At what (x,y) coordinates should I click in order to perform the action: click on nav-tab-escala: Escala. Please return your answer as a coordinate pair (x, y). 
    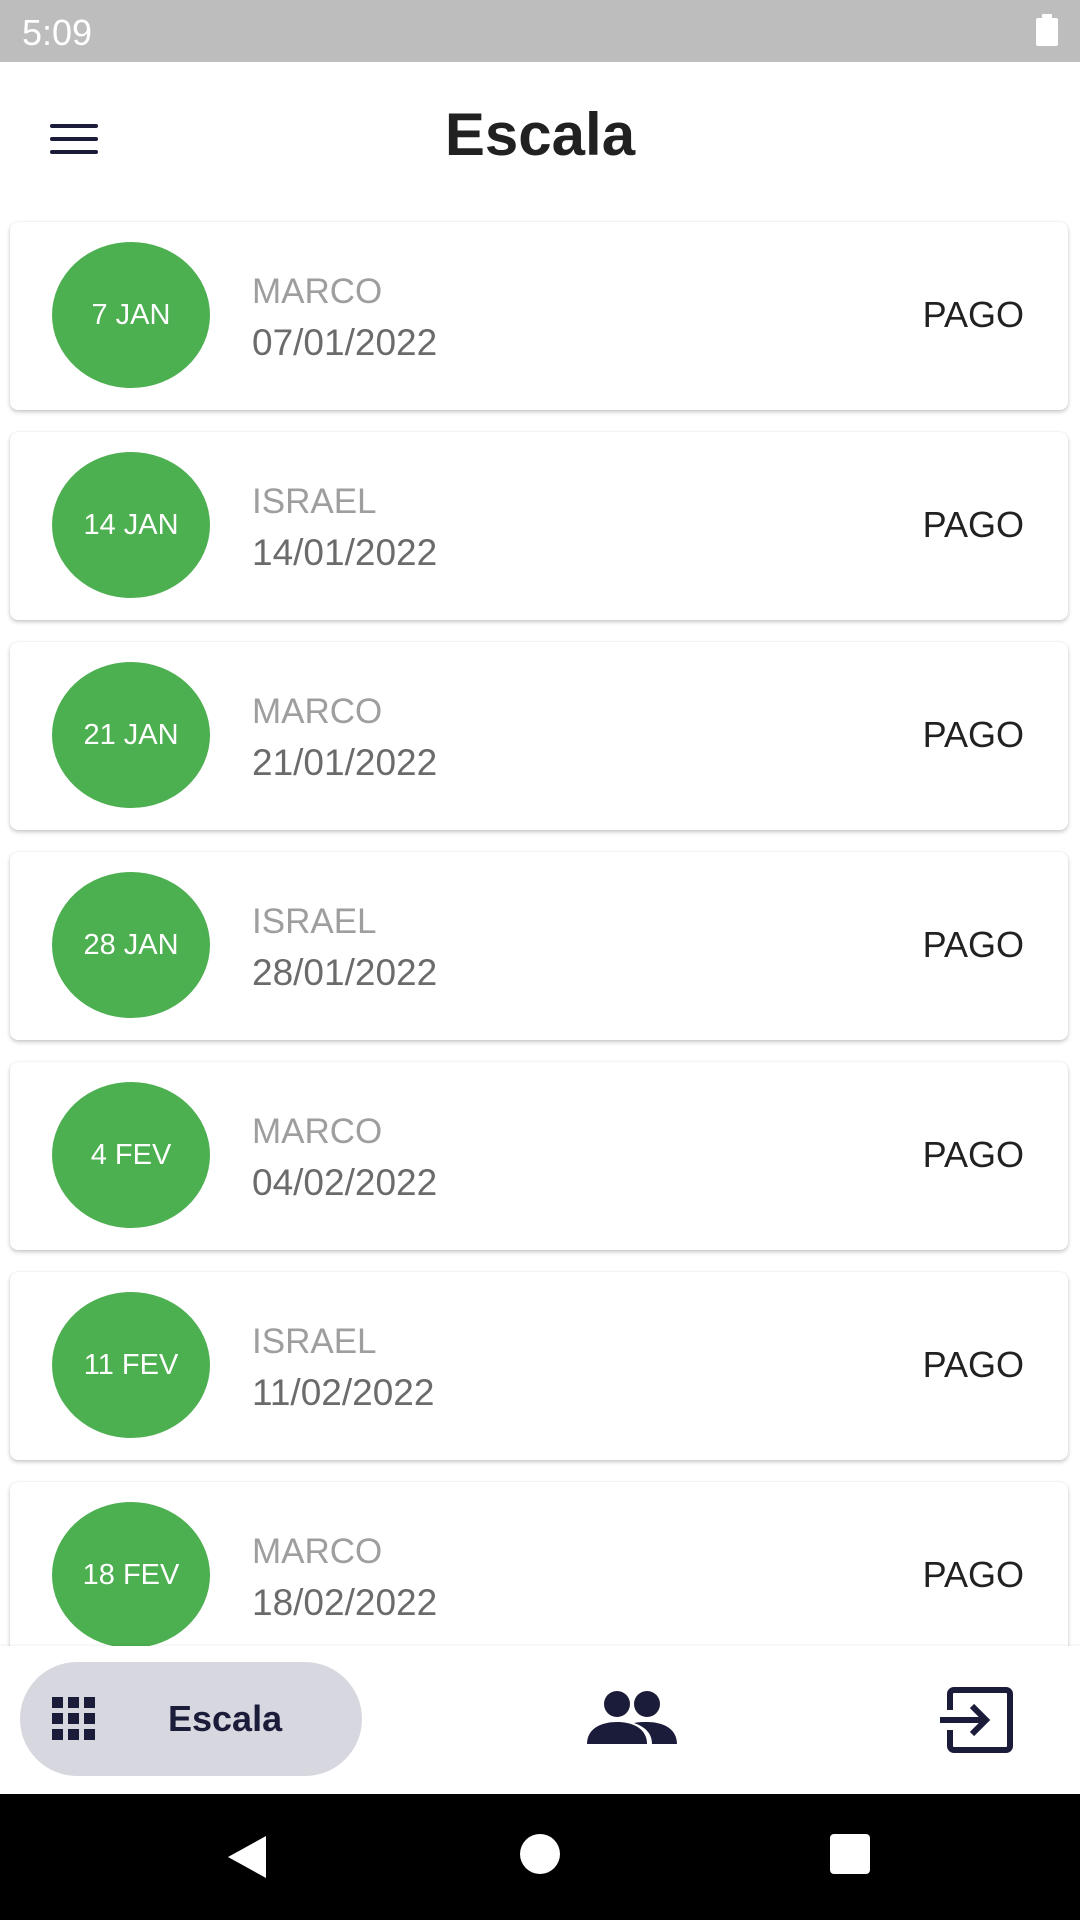
    Looking at the image, I should click on (191, 1719).